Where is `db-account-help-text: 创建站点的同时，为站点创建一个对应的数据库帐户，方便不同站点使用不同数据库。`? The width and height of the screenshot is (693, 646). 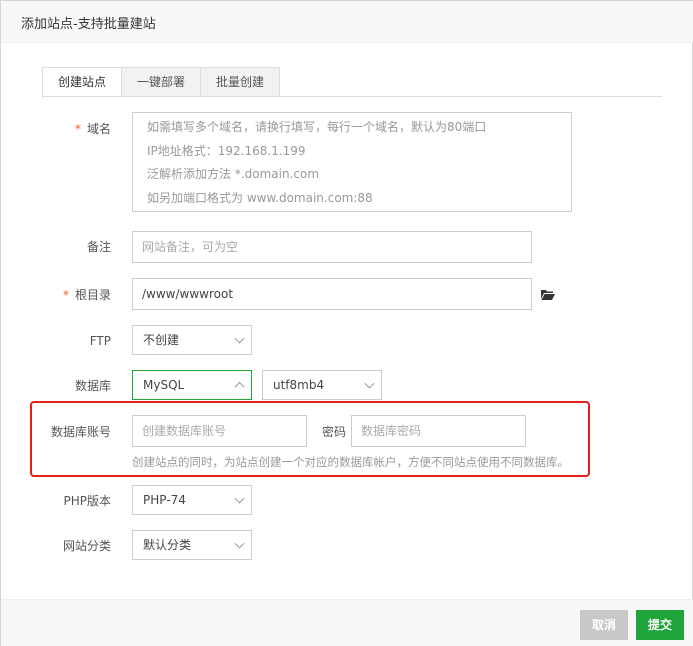 db-account-help-text: 创建站点的同时，为站点创建一个对应的数据库帐户，方便不同站点使用不同数据库。 is located at coordinates (350, 462).